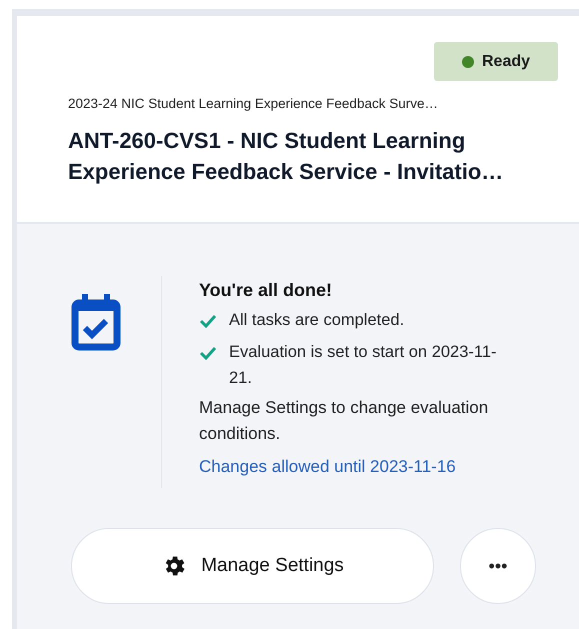 The image size is (579, 629). Describe the element at coordinates (266, 290) in the screenshot. I see `done-heading: You're all done!` at that location.